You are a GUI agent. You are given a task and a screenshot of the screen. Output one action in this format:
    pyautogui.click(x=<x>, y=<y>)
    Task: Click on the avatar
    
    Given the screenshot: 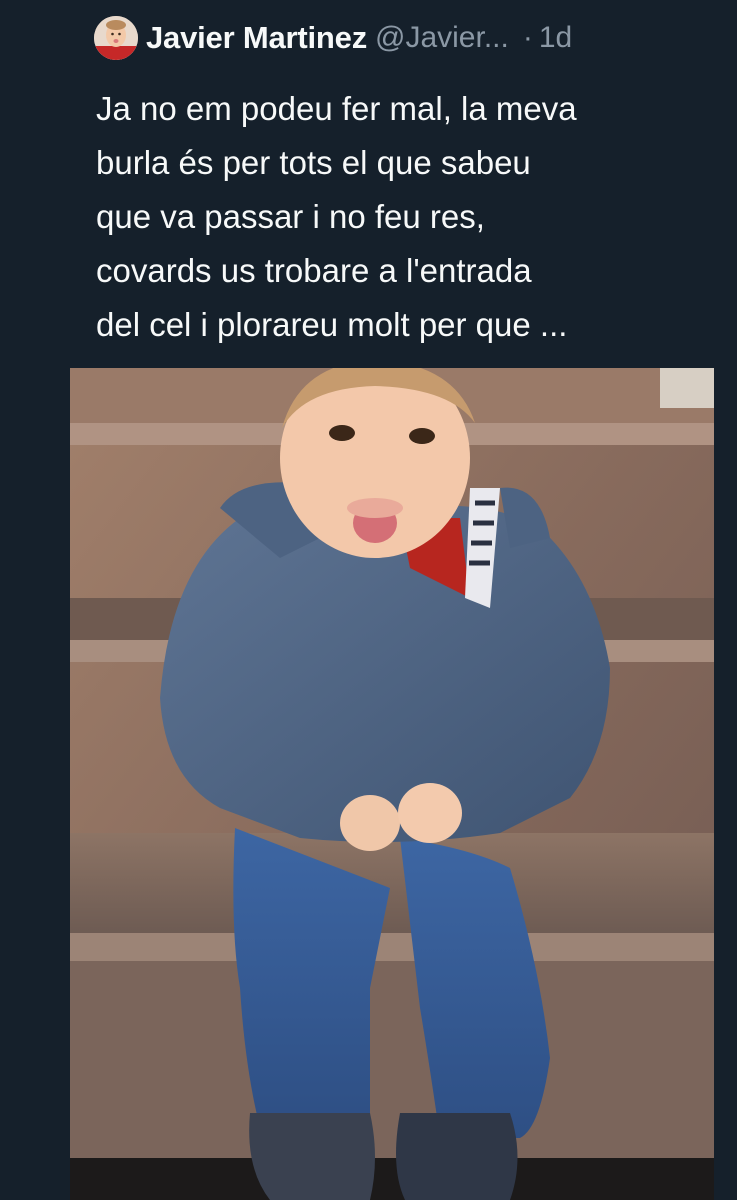 What is the action you would take?
    pyautogui.click(x=116, y=38)
    